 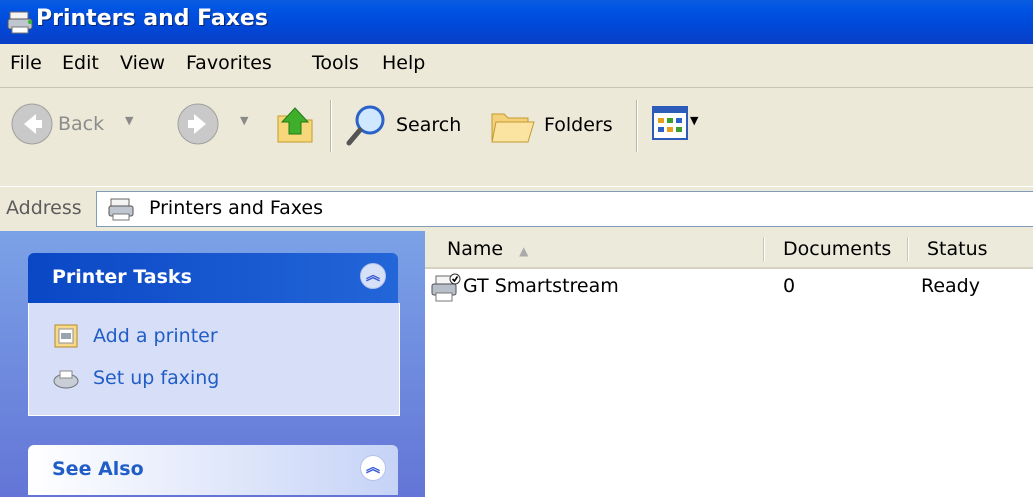 I want to click on menu-favorites: Favorites, so click(x=229, y=63).